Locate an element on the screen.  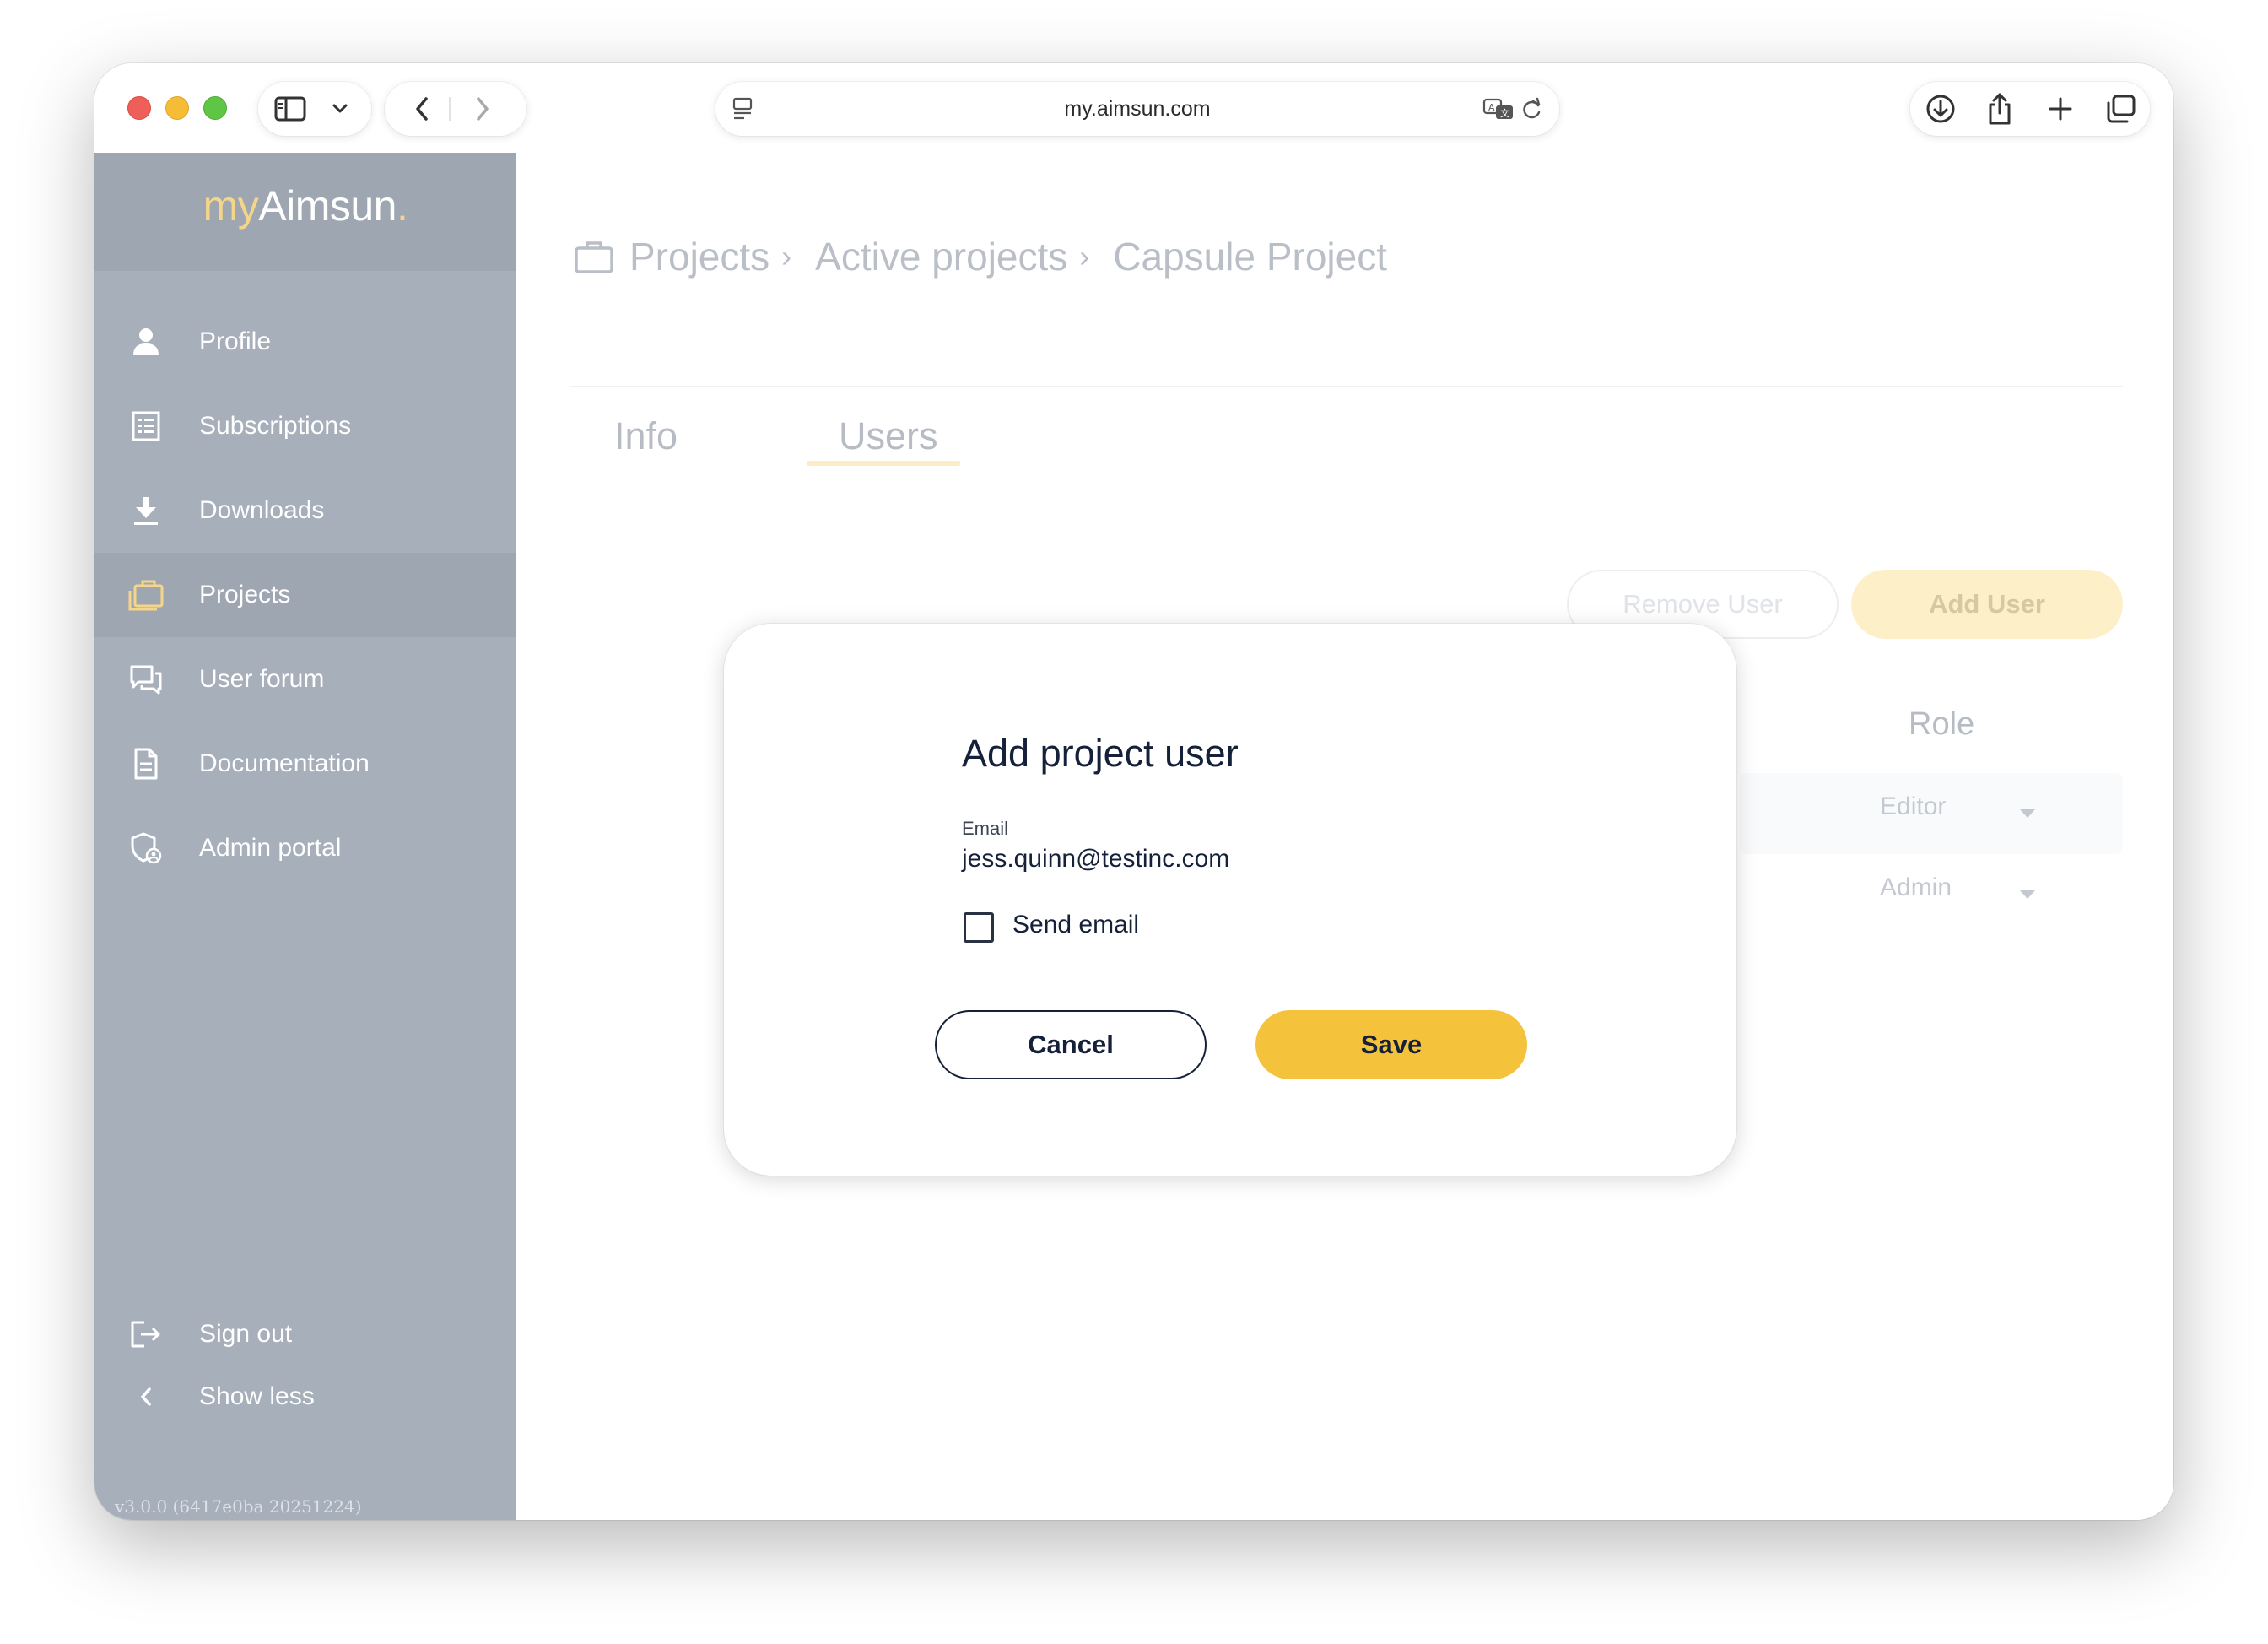
url-text: my.aimsun.com is located at coordinates (1137, 109).